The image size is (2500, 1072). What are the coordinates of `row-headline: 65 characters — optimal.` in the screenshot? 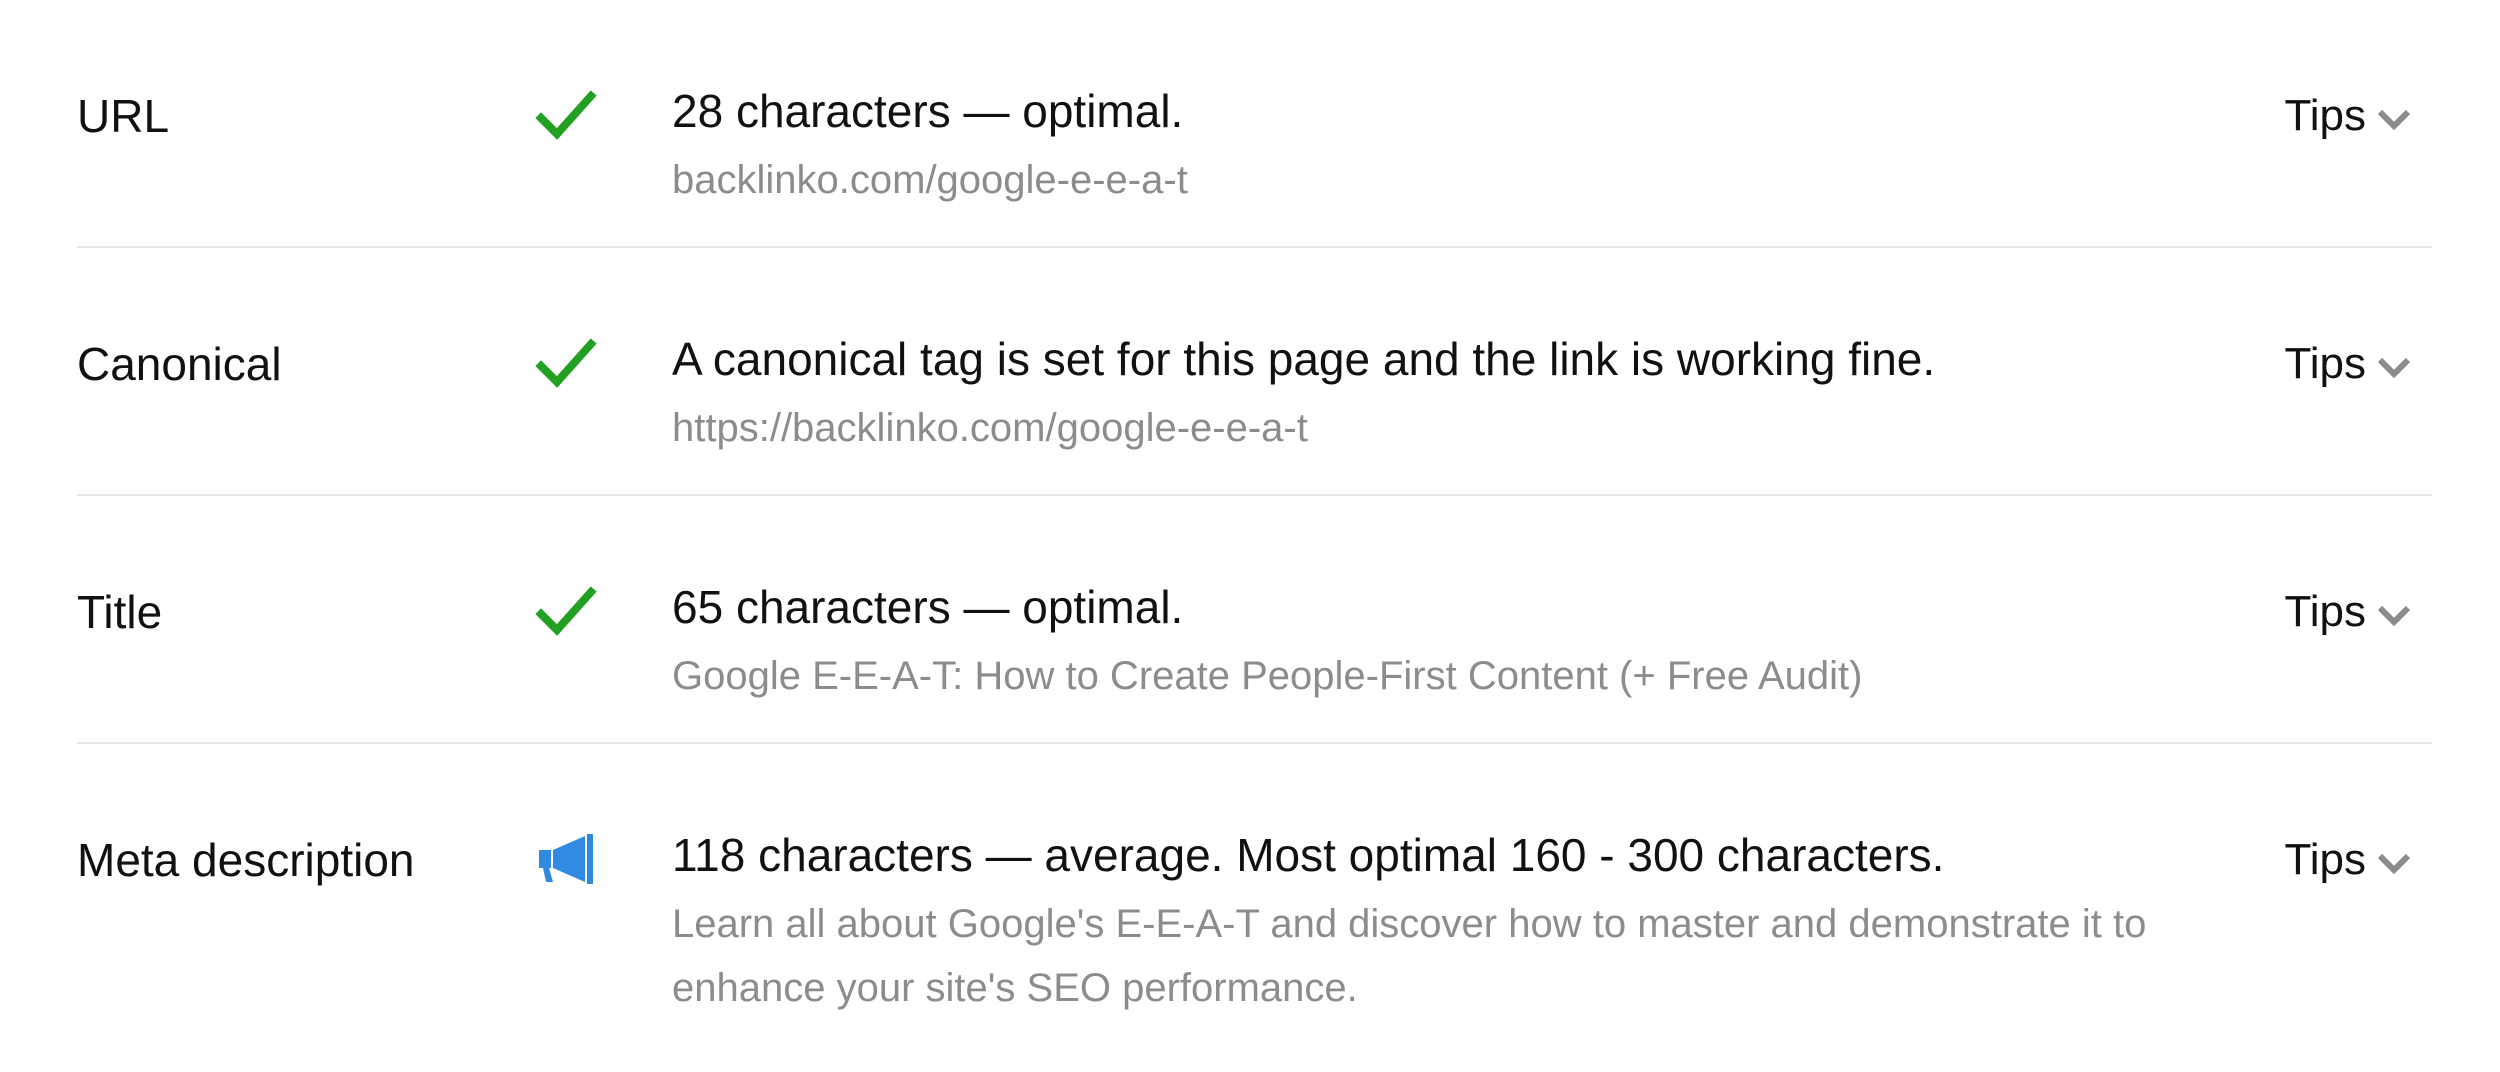 It's located at (928, 607).